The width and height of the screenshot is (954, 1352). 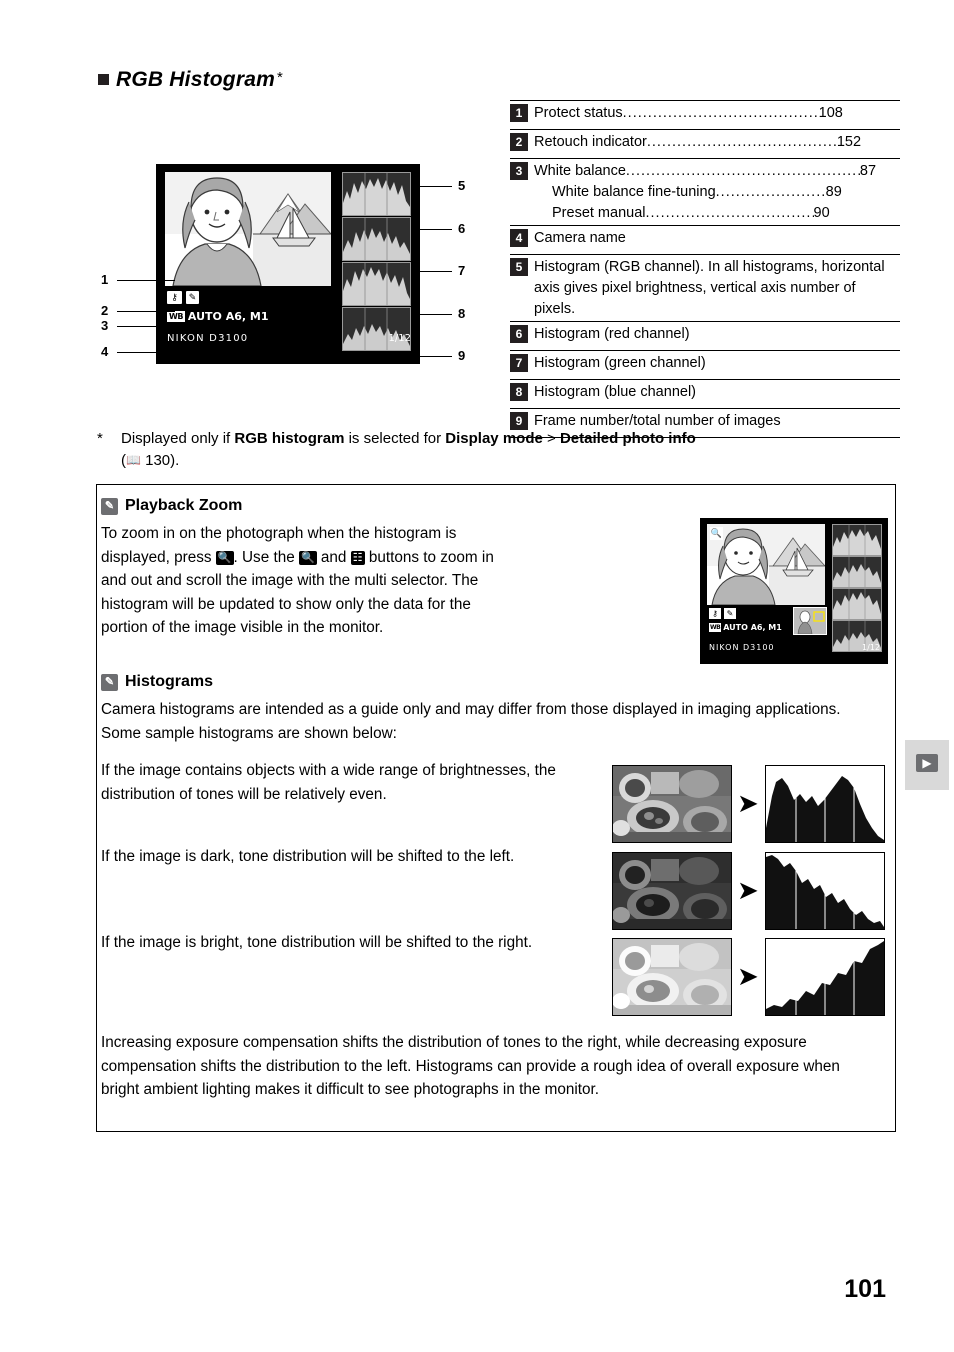 I want to click on legend-label: Retouch indicator, so click(x=590, y=142).